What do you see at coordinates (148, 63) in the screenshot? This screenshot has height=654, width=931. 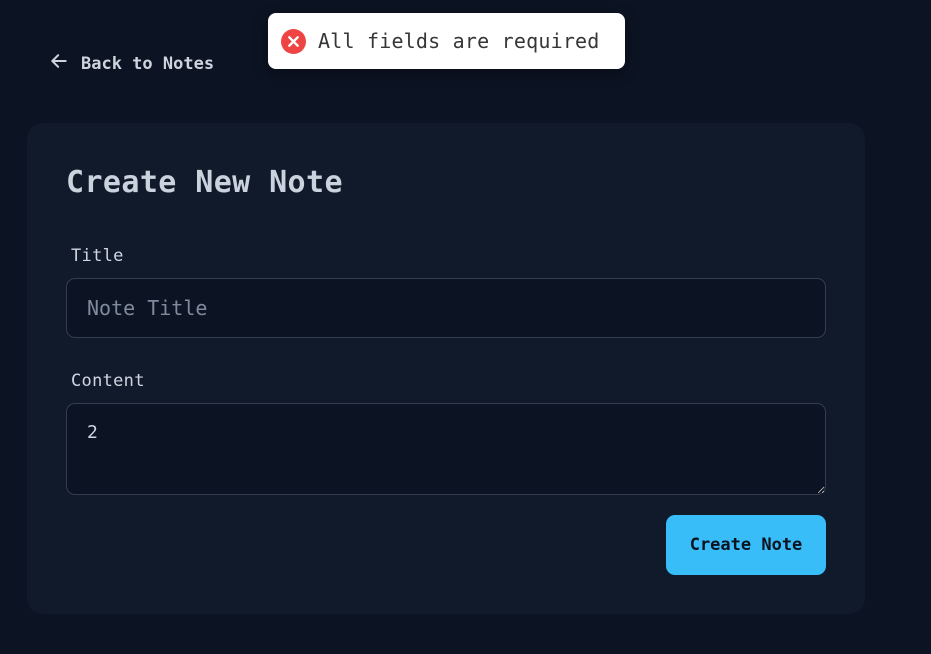 I see `back-link-label: Back to Notes` at bounding box center [148, 63].